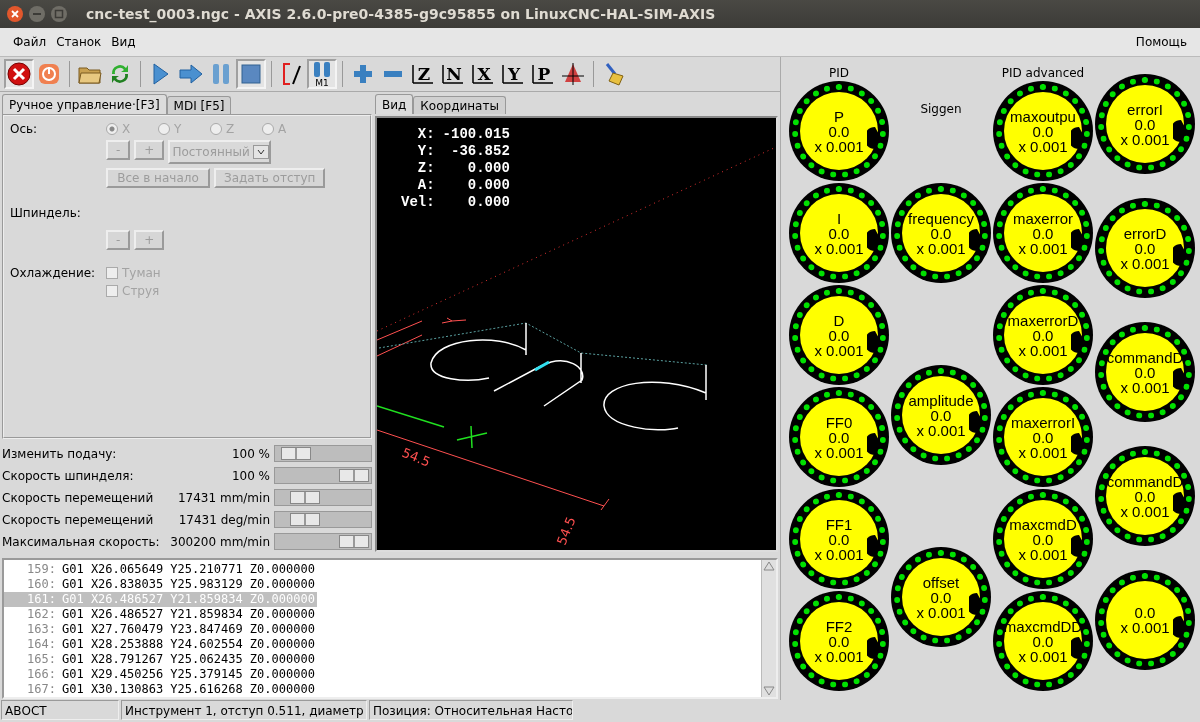 This screenshot has width=1200, height=722. Describe the element at coordinates (394, 104) in the screenshot. I see `tab: Вид` at that location.